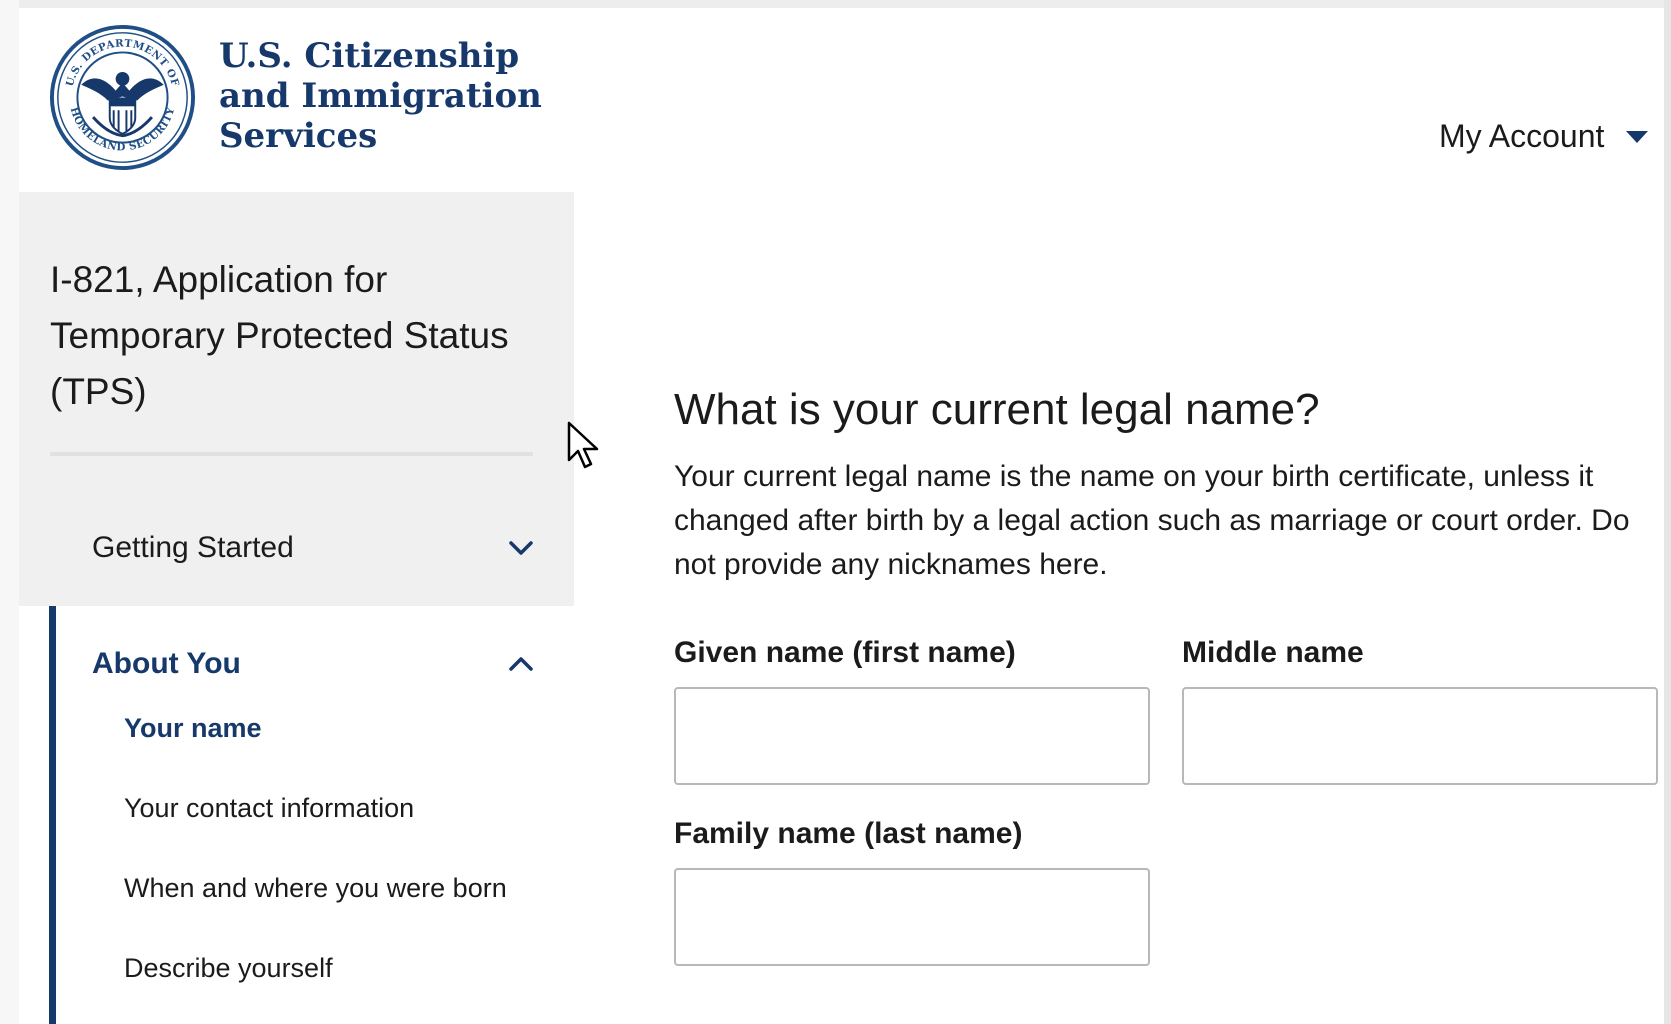 The height and width of the screenshot is (1024, 1671). Describe the element at coordinates (269, 808) in the screenshot. I see `sidebar-item-contact-information: Your contact information` at that location.